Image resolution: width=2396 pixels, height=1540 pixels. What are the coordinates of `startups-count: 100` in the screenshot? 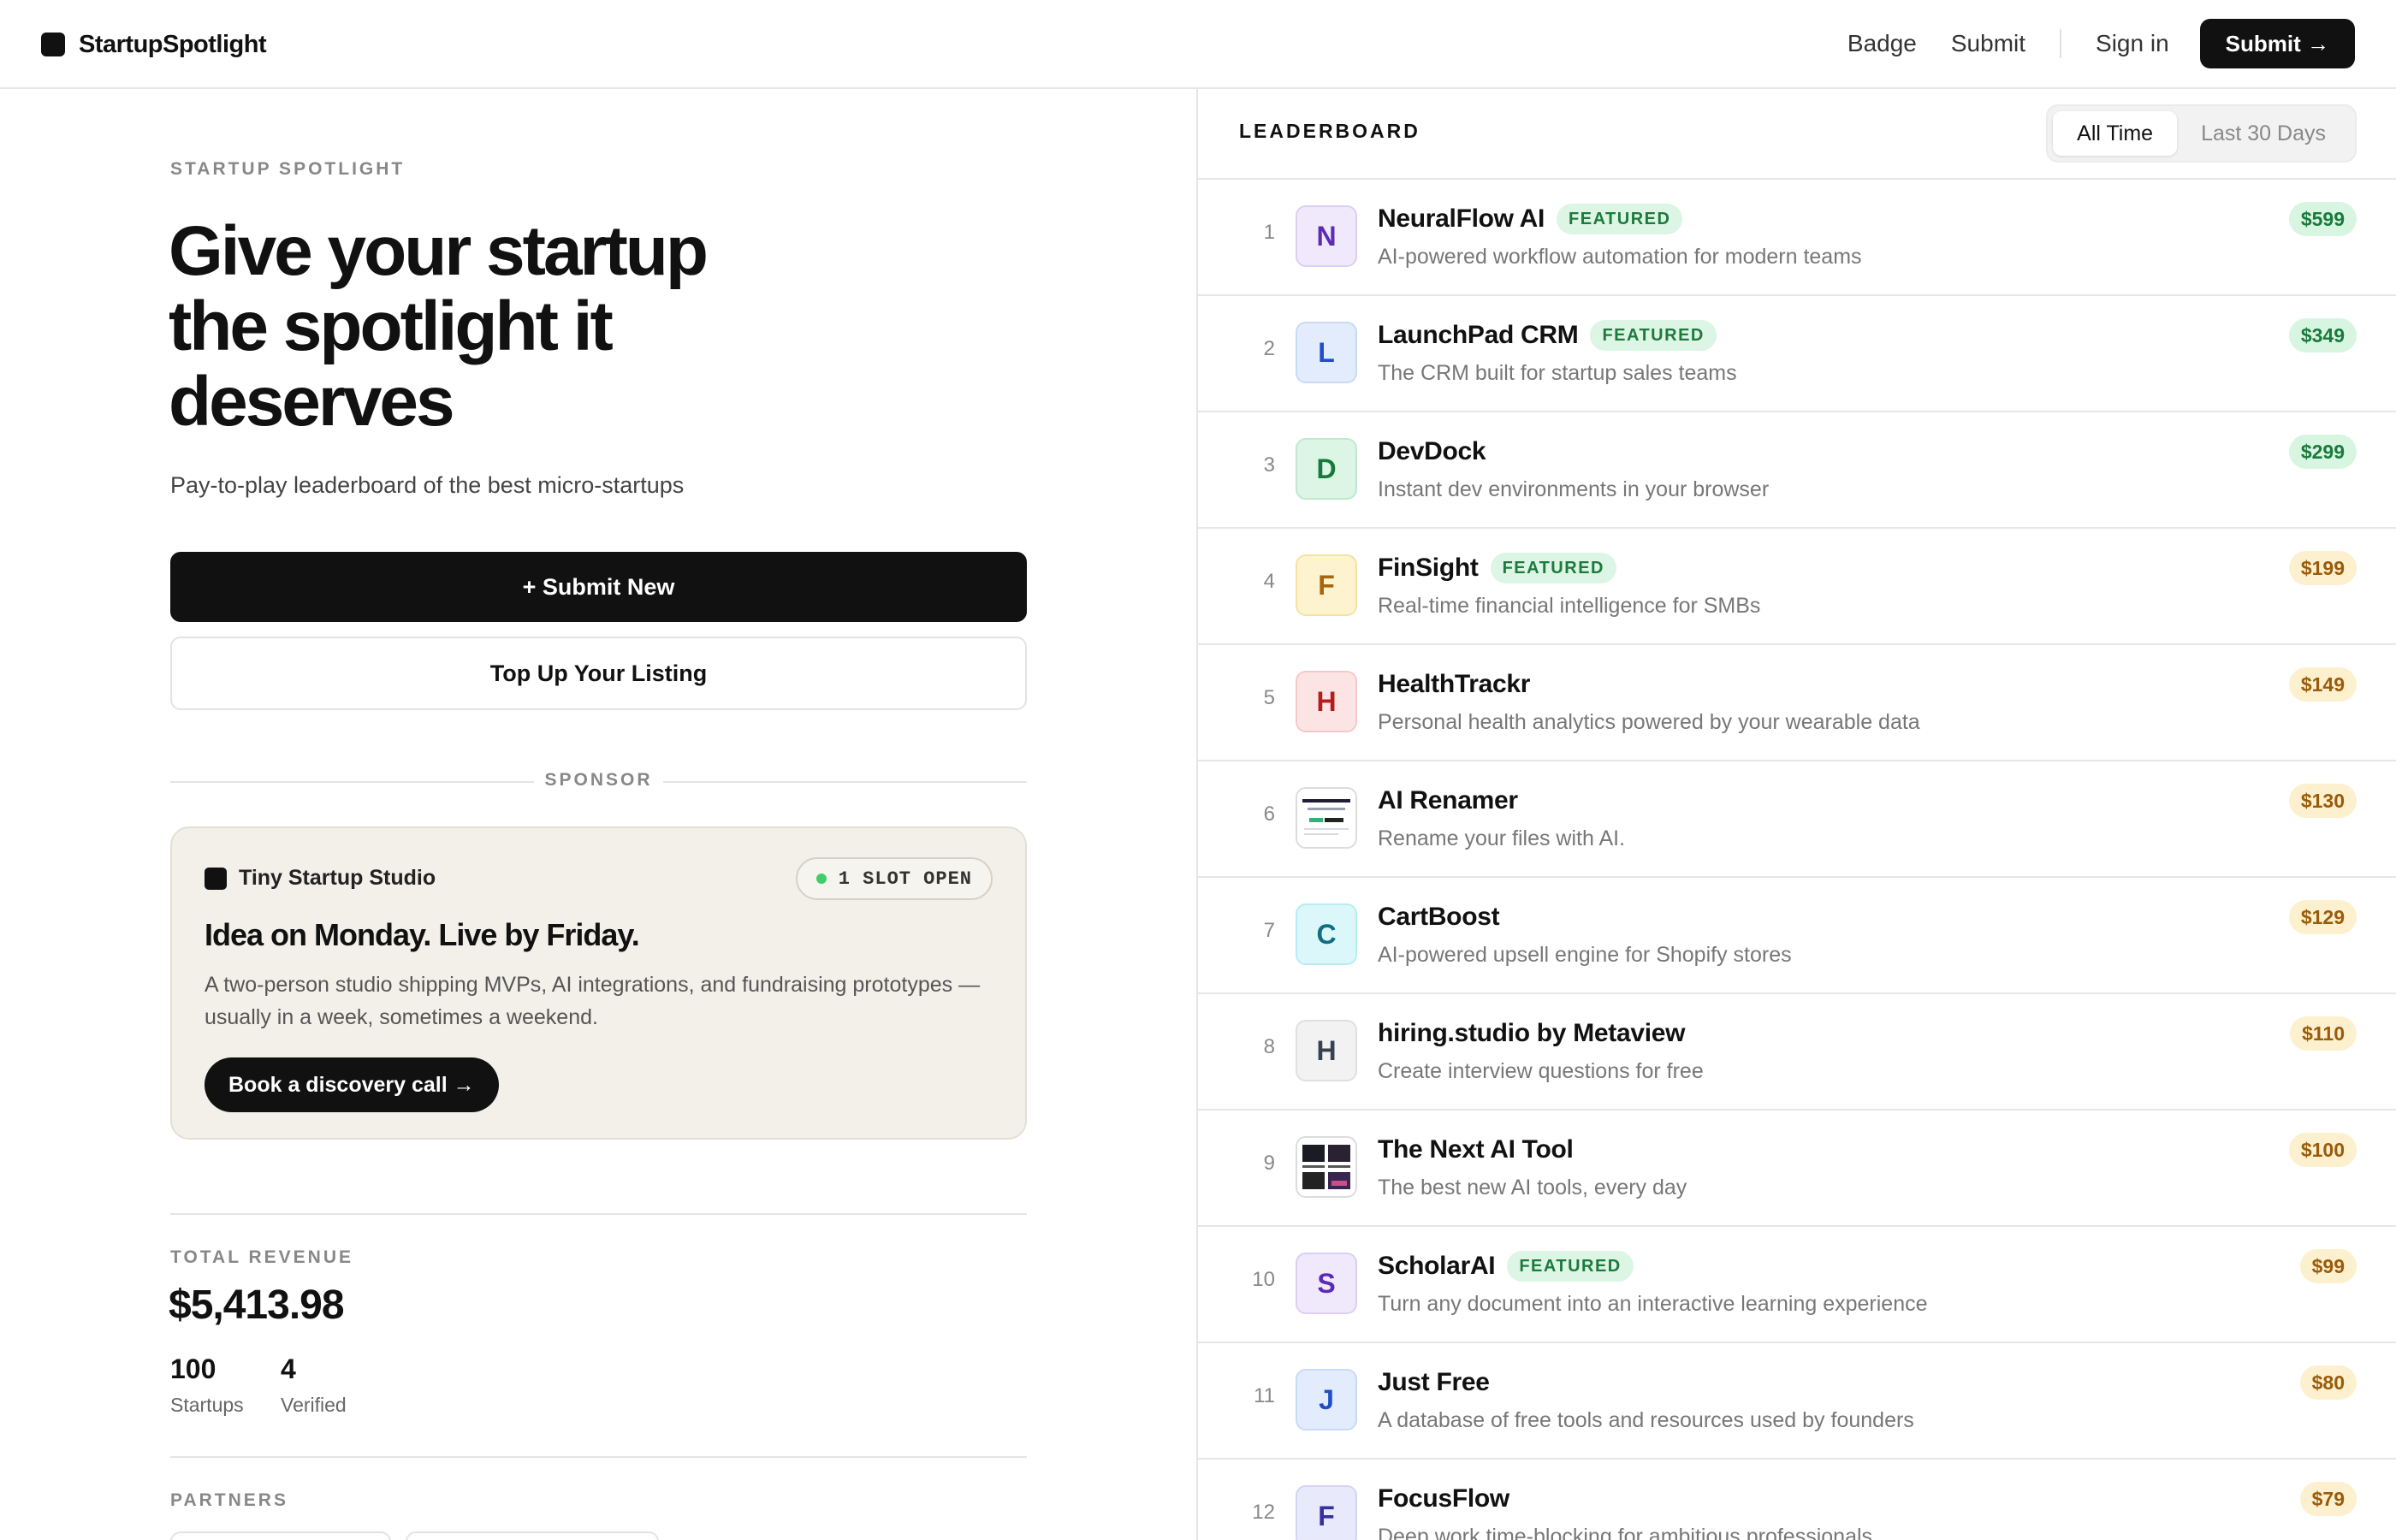 It's located at (193, 1368).